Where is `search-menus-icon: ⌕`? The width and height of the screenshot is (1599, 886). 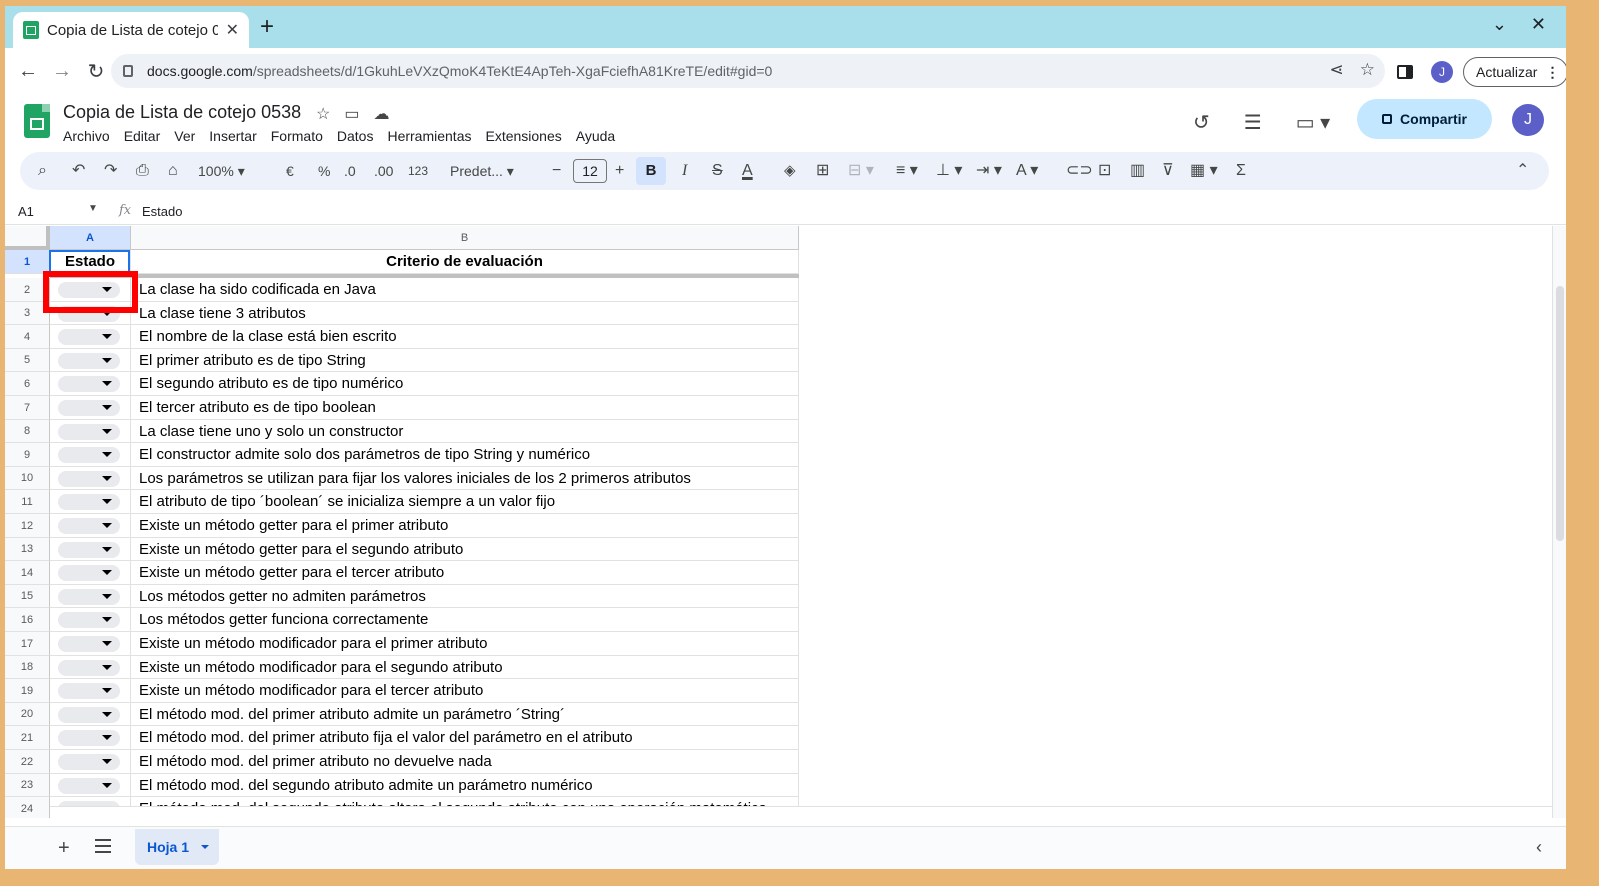 search-menus-icon: ⌕ is located at coordinates (42, 171).